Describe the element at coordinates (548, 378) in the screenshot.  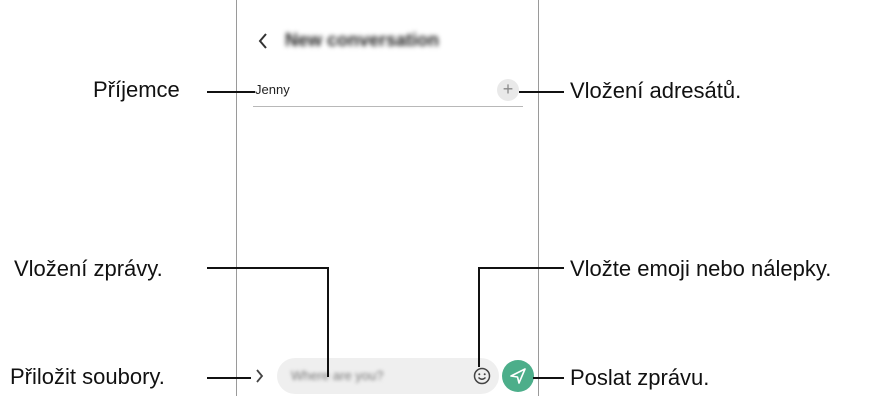
I see `leader-send` at that location.